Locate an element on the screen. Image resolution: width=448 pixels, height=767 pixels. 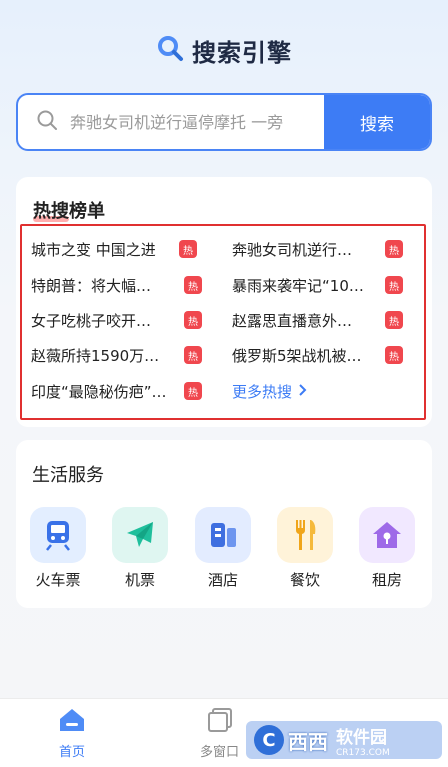
service-flight: 机票 is located at coordinates (140, 548).